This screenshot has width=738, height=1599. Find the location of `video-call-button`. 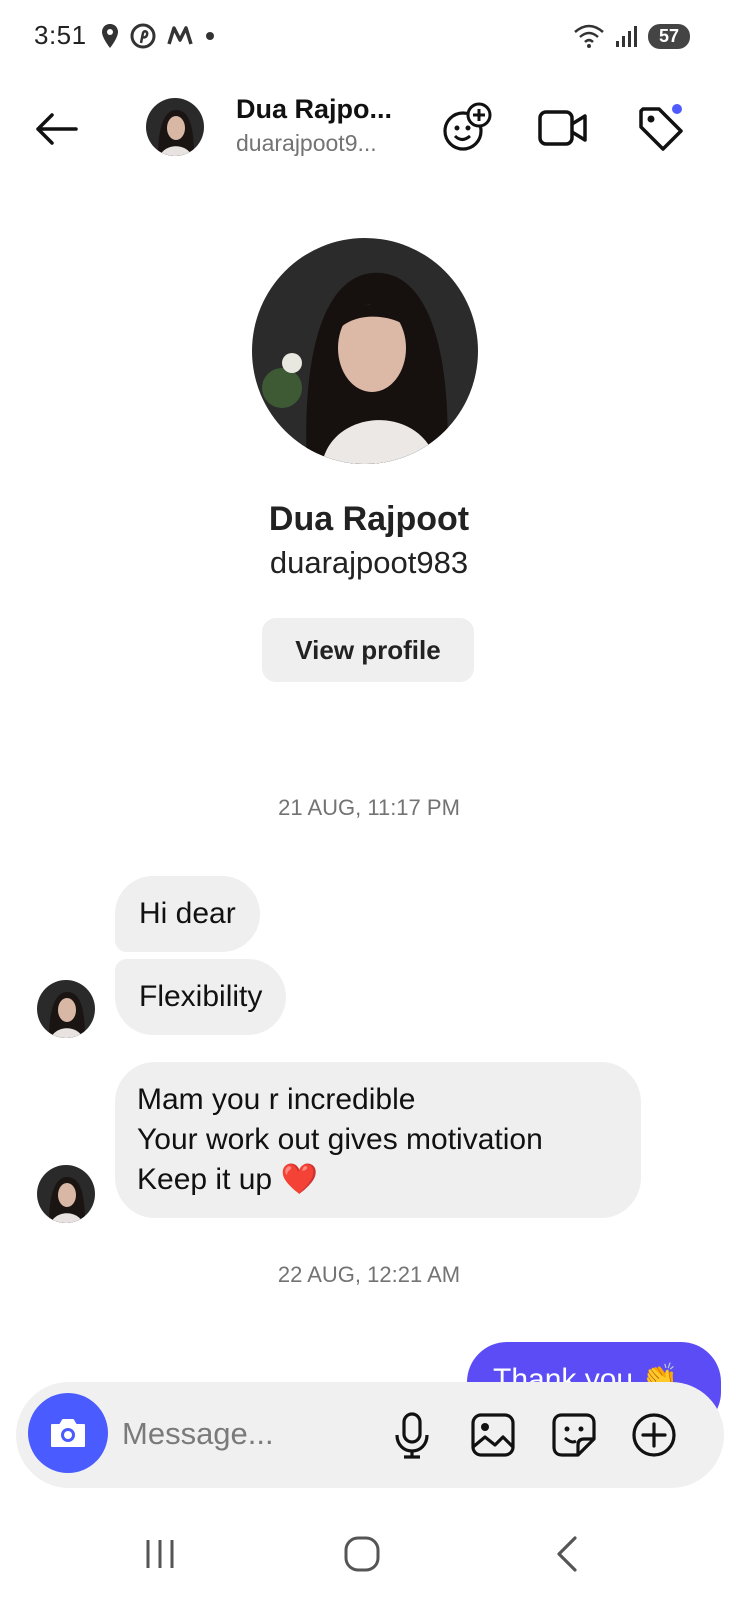

video-call-button is located at coordinates (563, 128).